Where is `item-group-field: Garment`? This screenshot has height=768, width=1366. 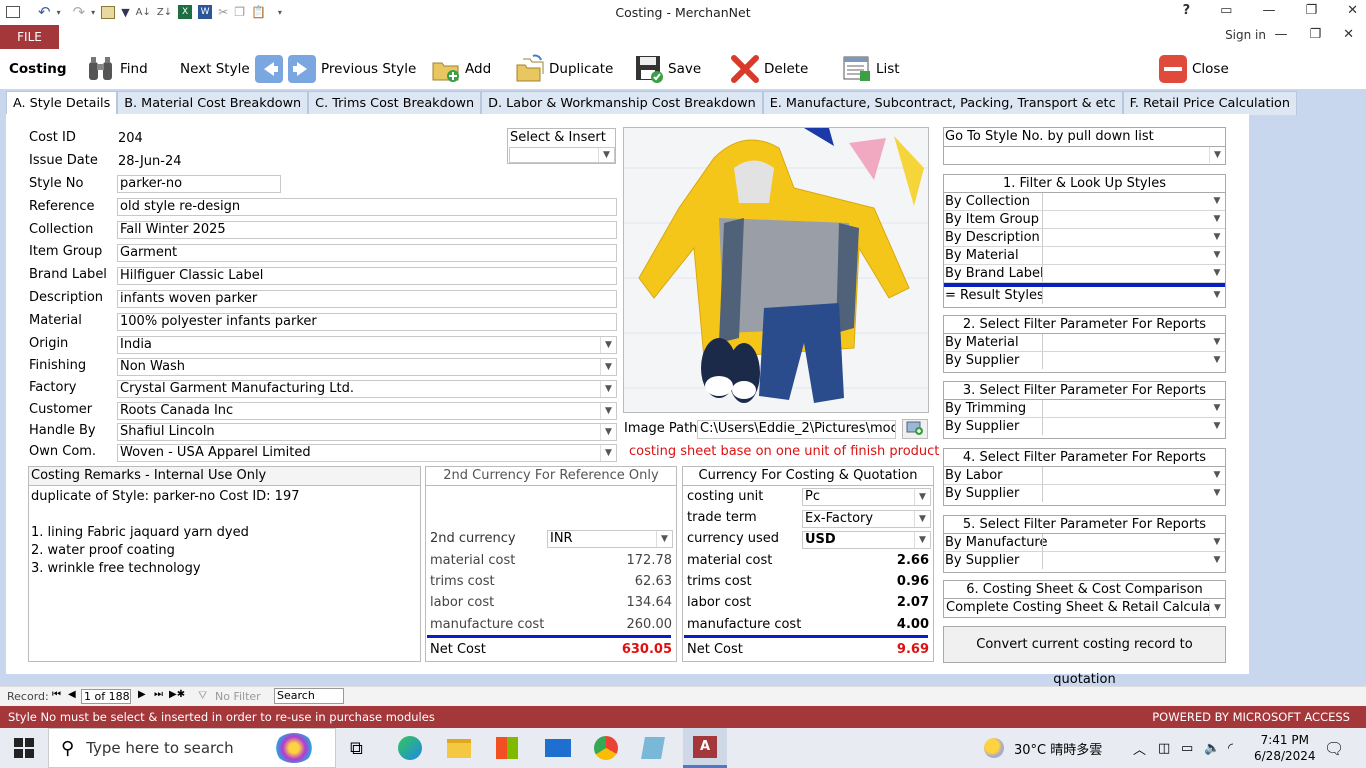 item-group-field: Garment is located at coordinates (367, 253).